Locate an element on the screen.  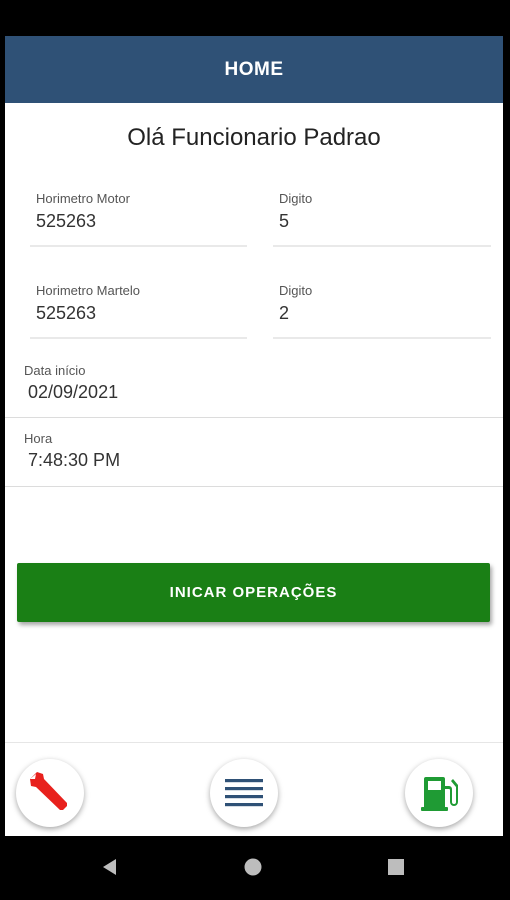
digito-motor-field: Digito 5 is located at coordinates (382, 219).